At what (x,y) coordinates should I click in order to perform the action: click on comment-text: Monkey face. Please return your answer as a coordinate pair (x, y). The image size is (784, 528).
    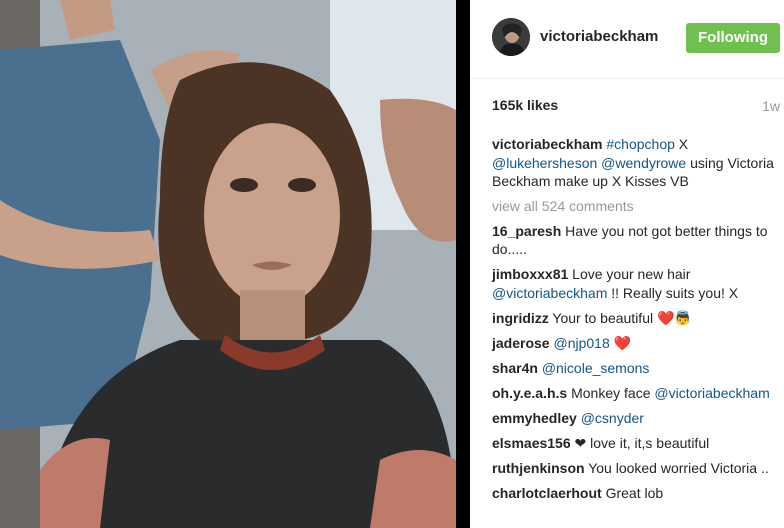
    Looking at the image, I should click on (611, 392).